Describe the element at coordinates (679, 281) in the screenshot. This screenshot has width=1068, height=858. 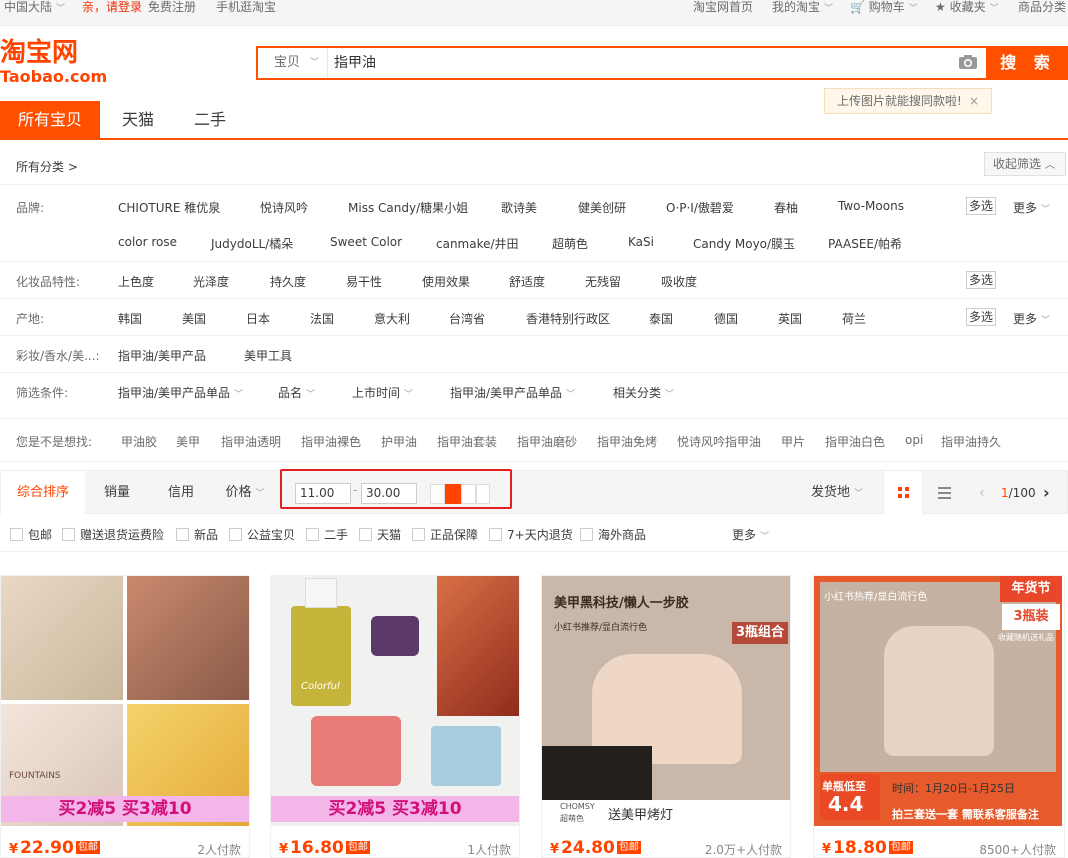
I see `feature-option: 吸收度` at that location.